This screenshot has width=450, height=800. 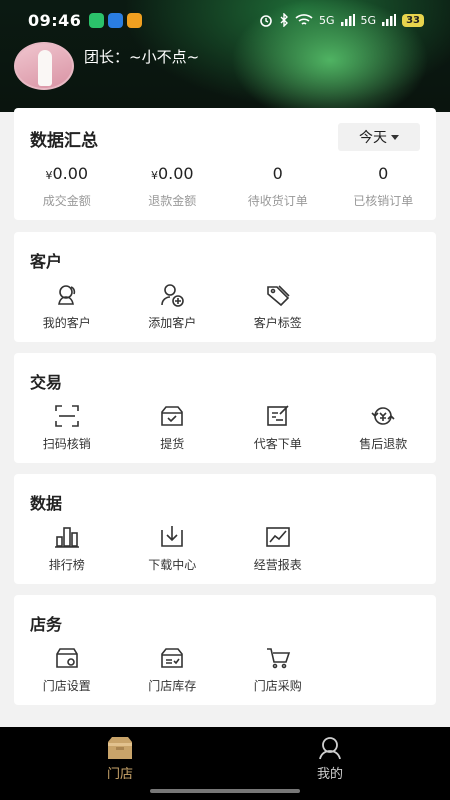 I want to click on ranking-button: 排行榜, so click(x=67, y=548).